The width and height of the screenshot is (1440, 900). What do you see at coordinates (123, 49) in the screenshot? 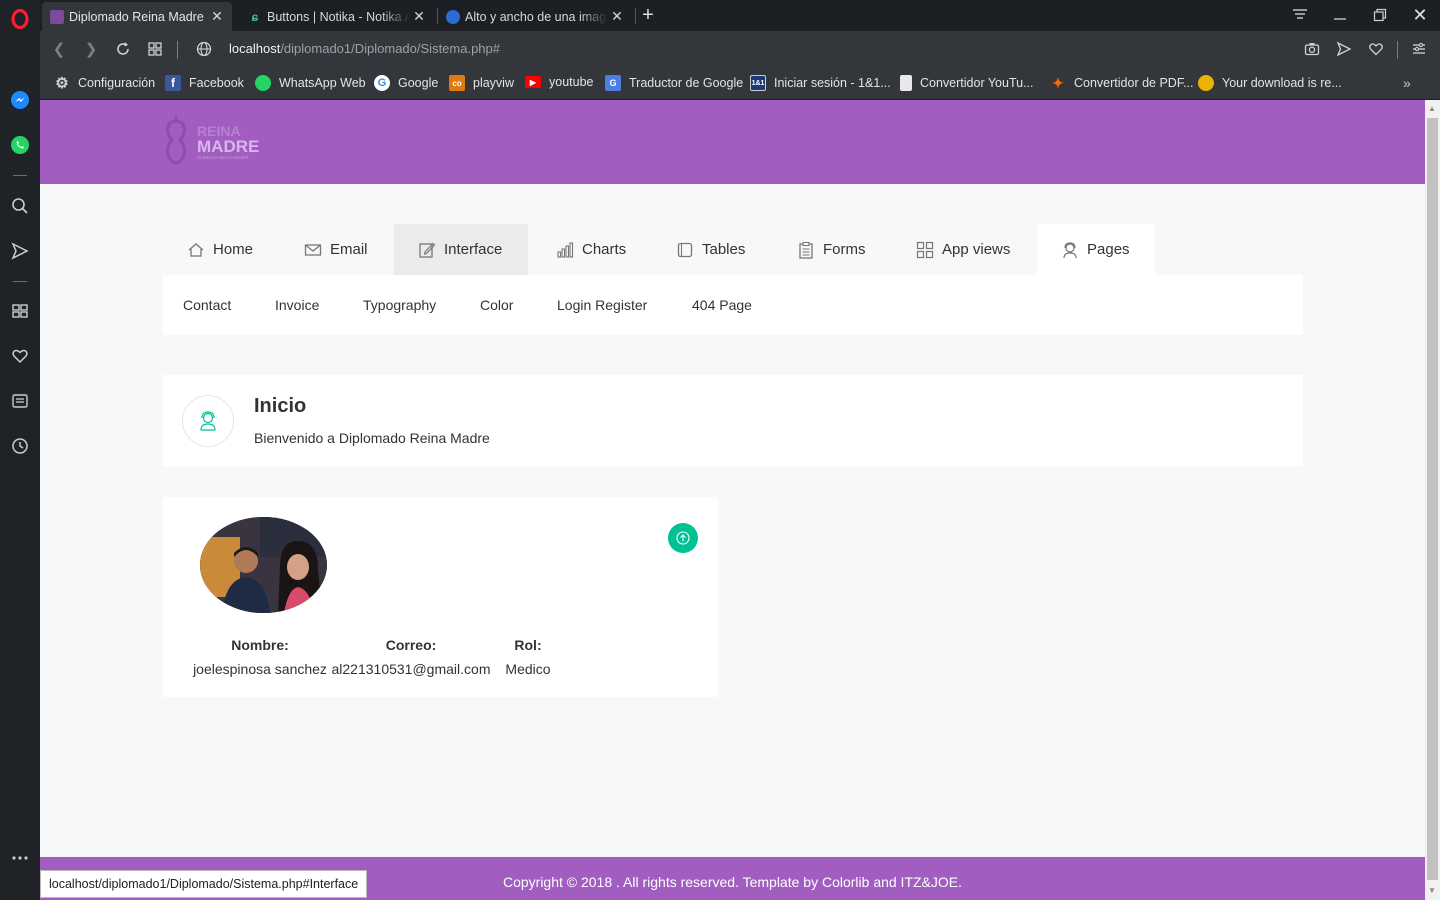
I see `reload-icon` at bounding box center [123, 49].